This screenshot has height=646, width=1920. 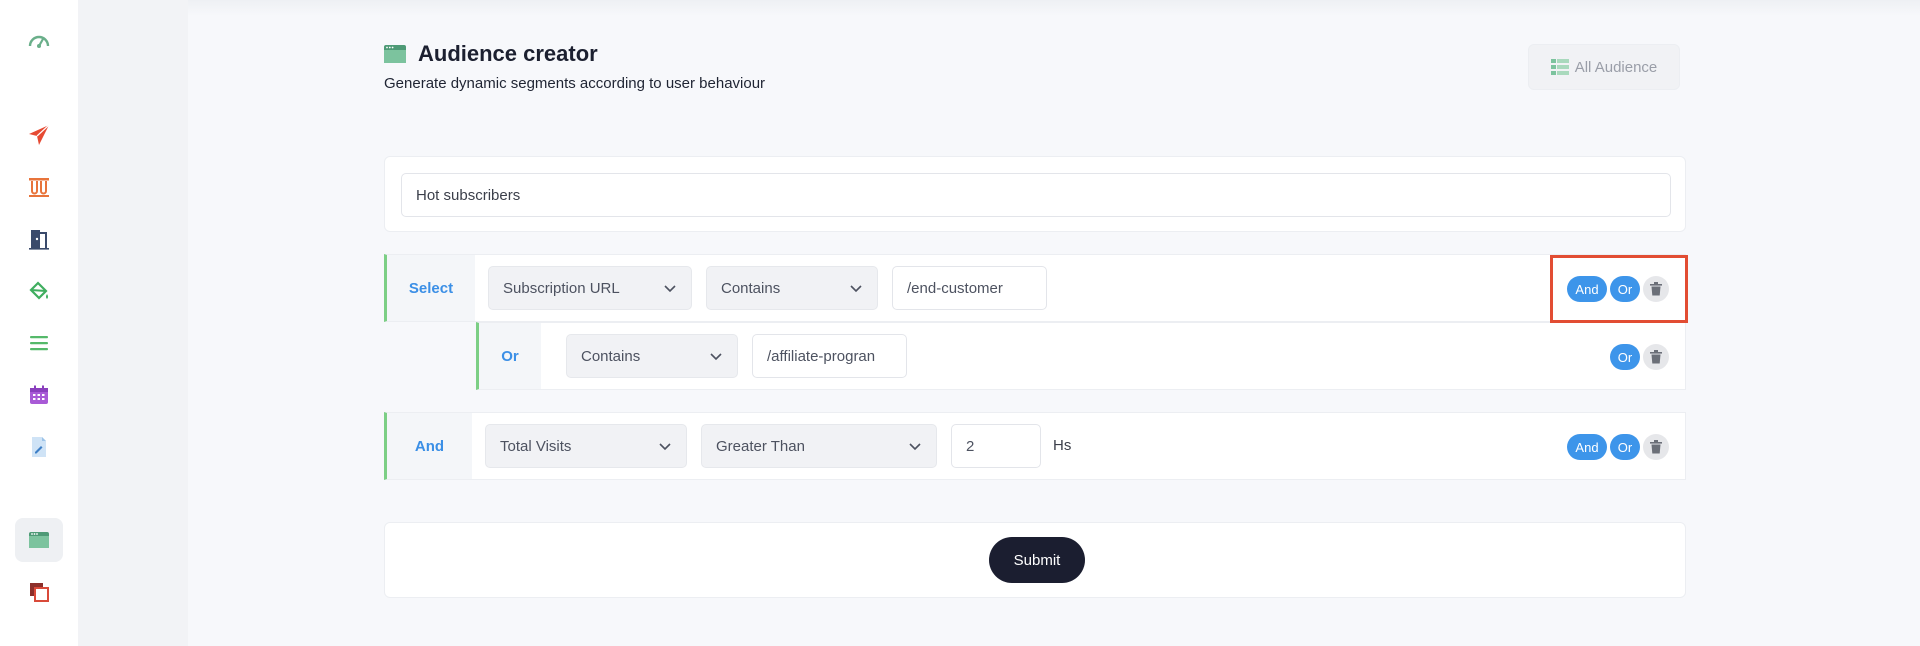 I want to click on all-audience-button: All Audience, so click(x=1604, y=67).